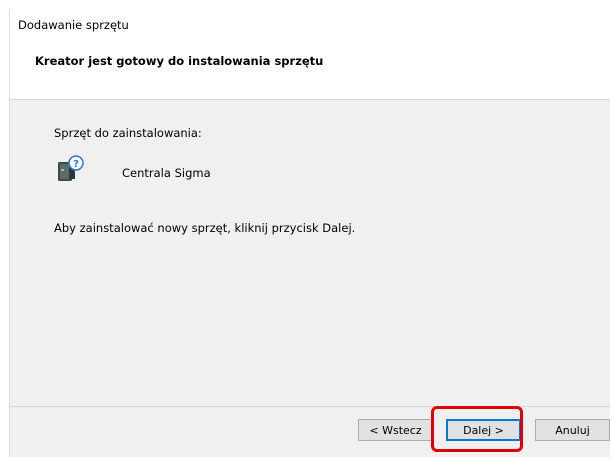 The width and height of the screenshot is (611, 459). I want to click on unknown-device-icon: ?, so click(70, 170).